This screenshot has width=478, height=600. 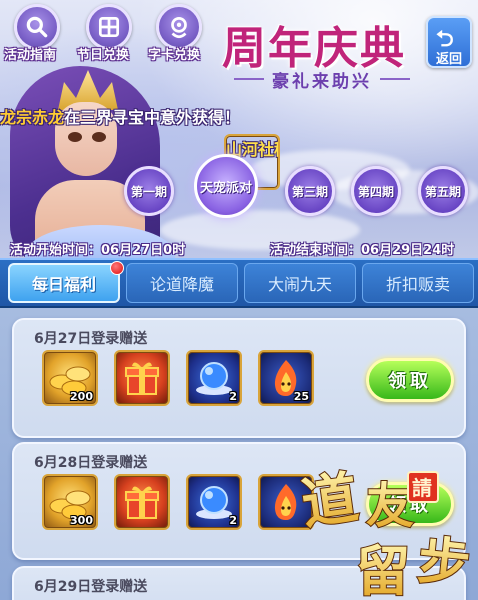 I want to click on svg-text: 留, so click(x=383, y=568).